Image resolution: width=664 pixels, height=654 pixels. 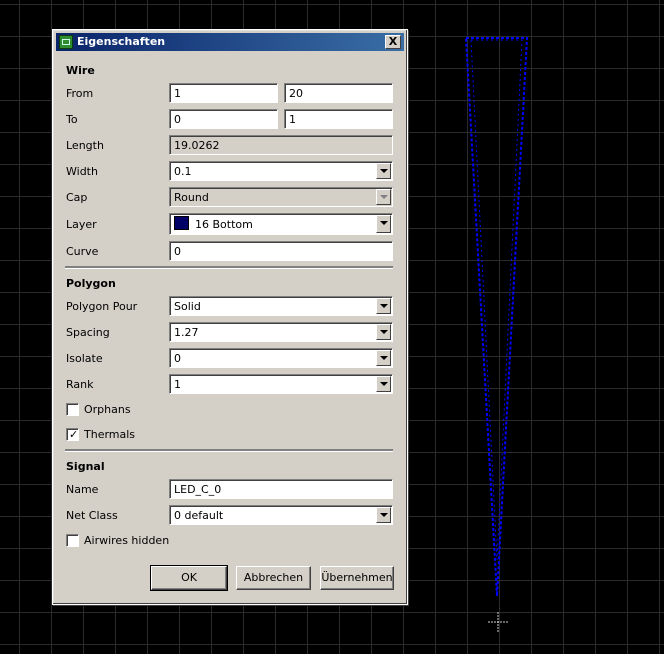 I want to click on curve-input: 0, so click(x=281, y=251).